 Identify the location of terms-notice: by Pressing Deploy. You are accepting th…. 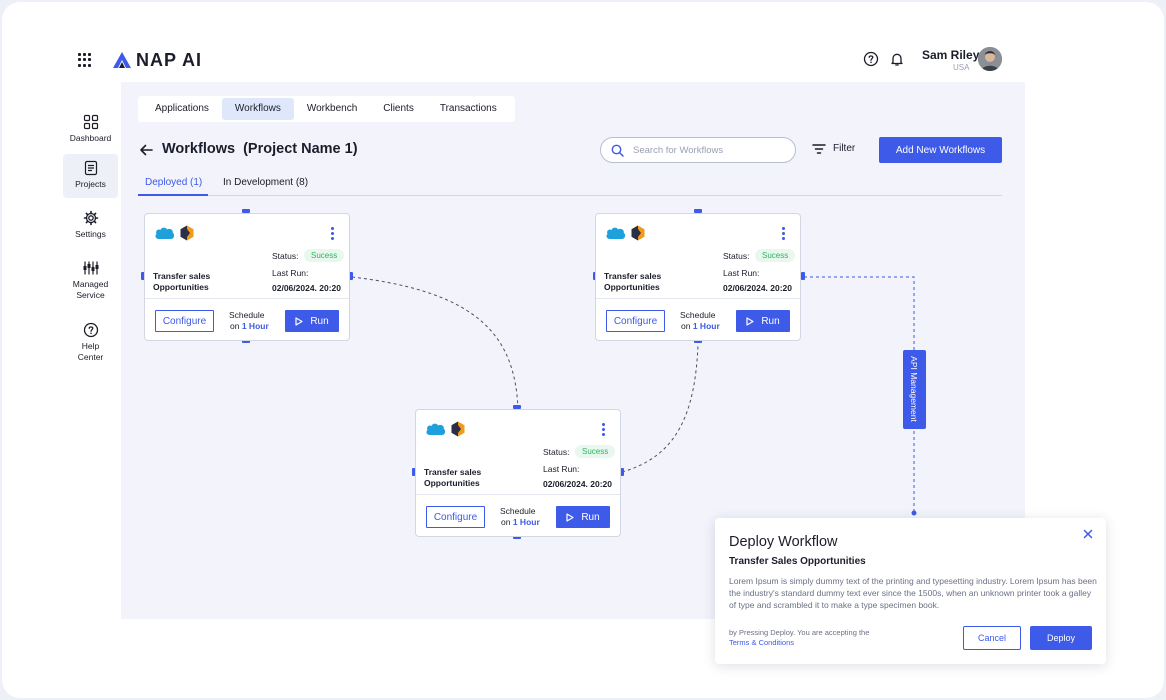
(809, 638).